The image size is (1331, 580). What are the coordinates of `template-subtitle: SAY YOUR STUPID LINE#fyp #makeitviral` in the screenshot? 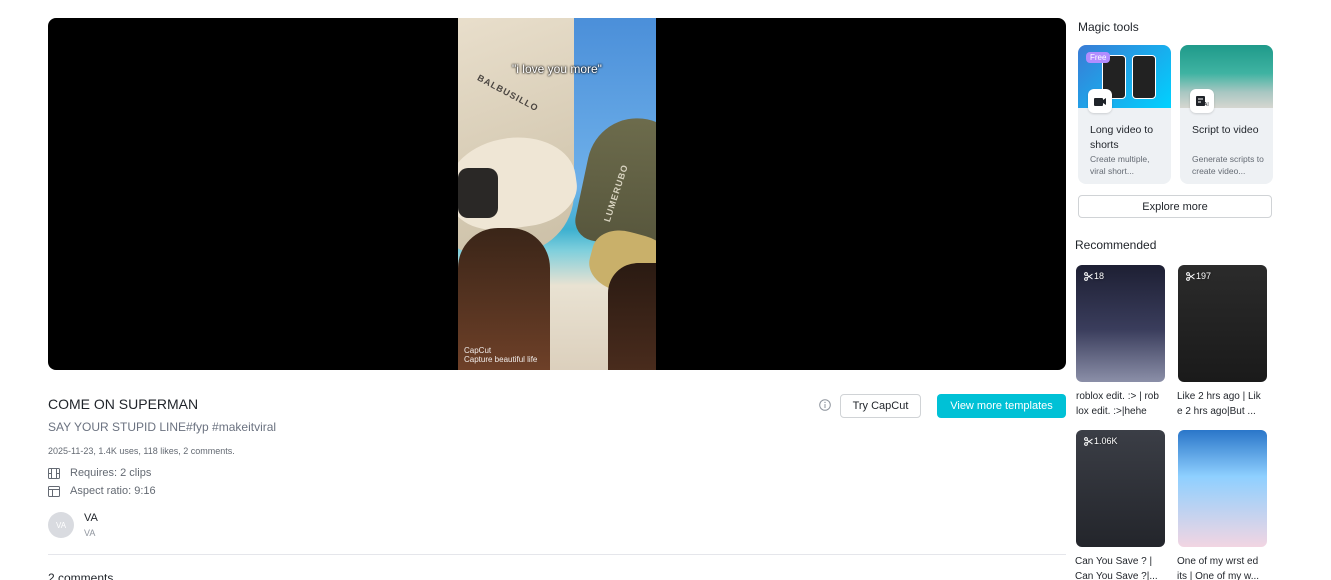 It's located at (162, 427).